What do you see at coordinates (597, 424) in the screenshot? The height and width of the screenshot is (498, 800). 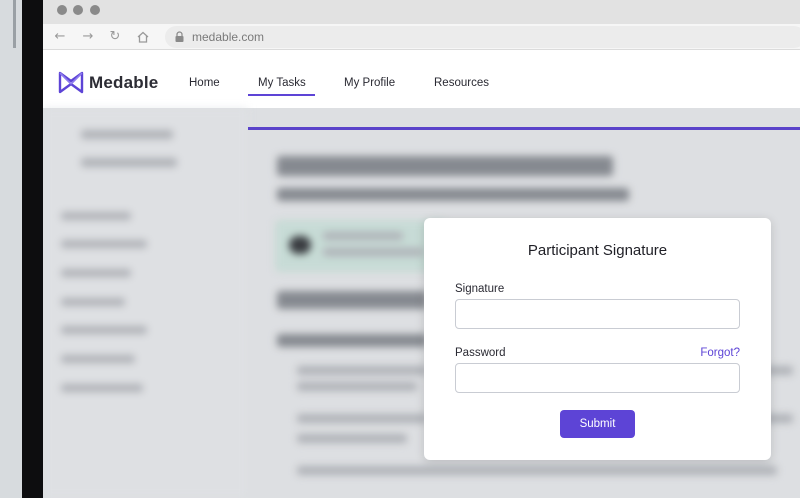 I see `submit-button: Submit` at bounding box center [597, 424].